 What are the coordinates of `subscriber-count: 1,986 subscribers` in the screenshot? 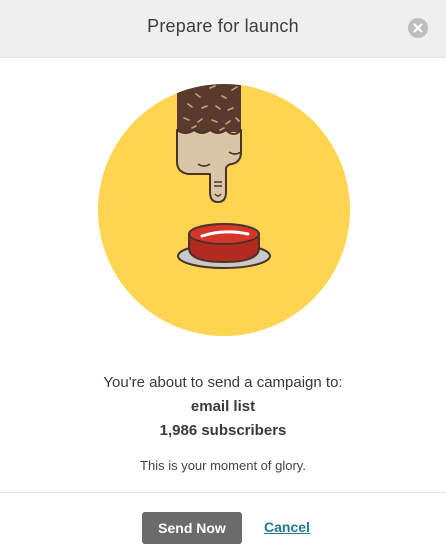 It's located at (223, 430).